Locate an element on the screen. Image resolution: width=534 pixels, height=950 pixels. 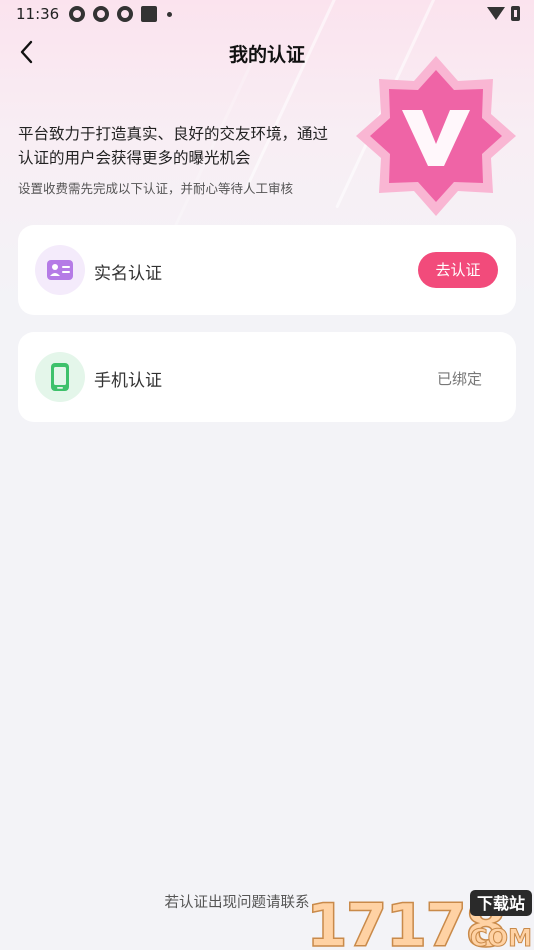
id-card-icon-wrap is located at coordinates (60, 270).